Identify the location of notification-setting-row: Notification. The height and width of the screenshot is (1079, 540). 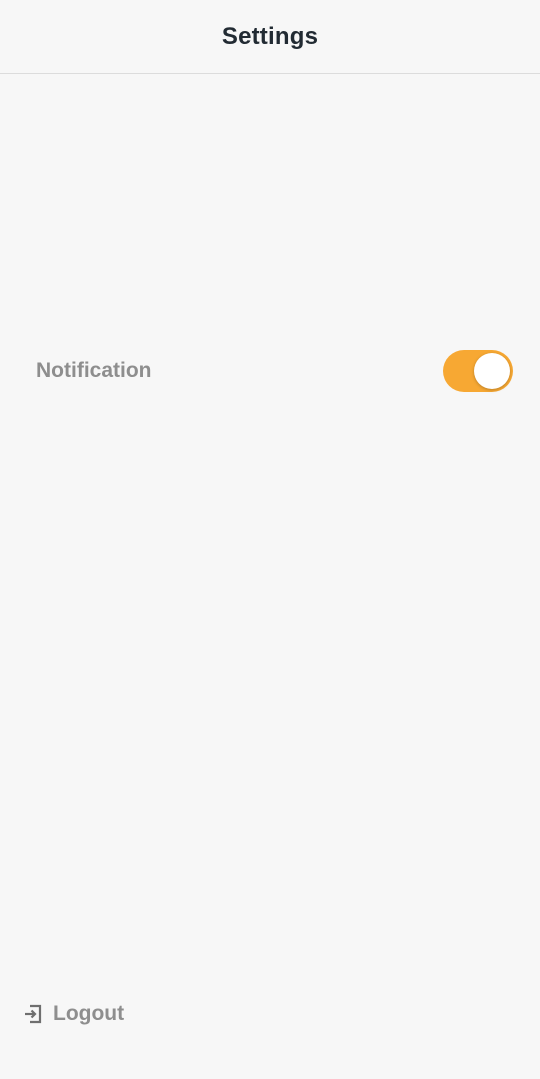
(270, 371).